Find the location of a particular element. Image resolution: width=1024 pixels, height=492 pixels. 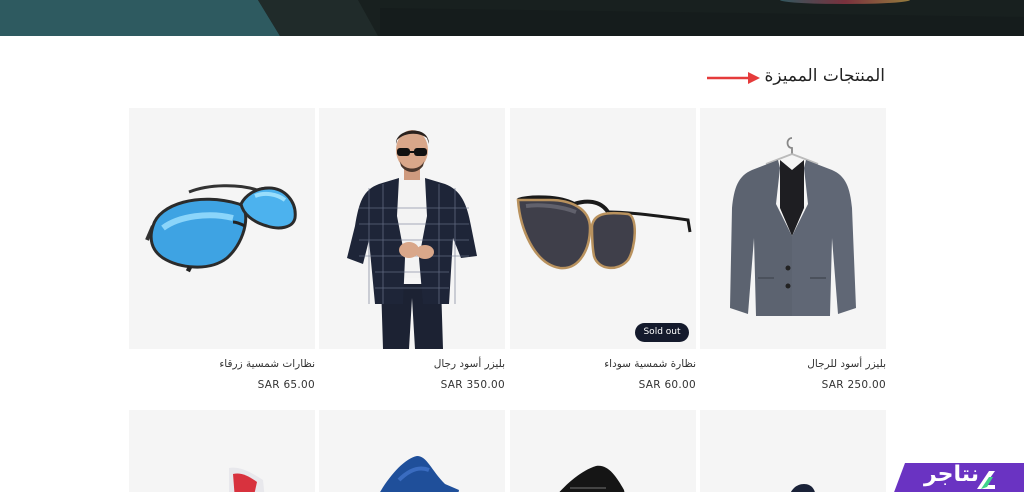

banner-glow is located at coordinates (845, 2).